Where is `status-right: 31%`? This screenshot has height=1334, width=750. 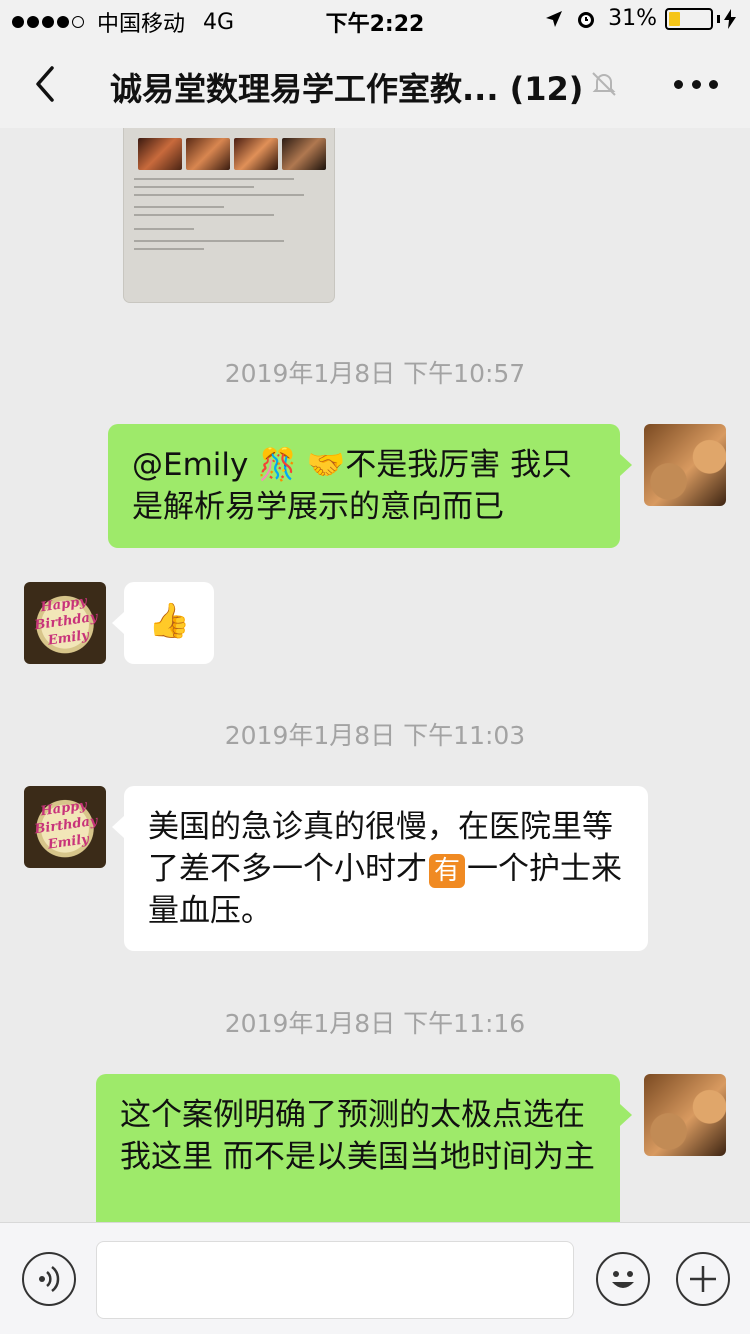
status-right: 31% is located at coordinates (640, 18).